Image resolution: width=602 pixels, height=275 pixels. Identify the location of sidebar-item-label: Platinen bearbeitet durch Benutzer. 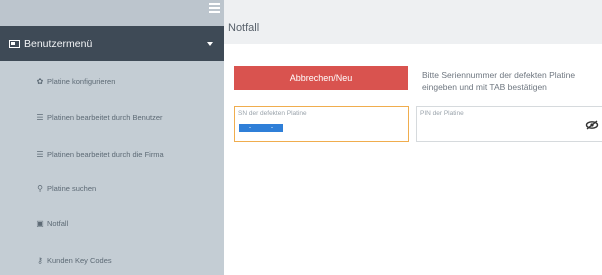
(105, 117).